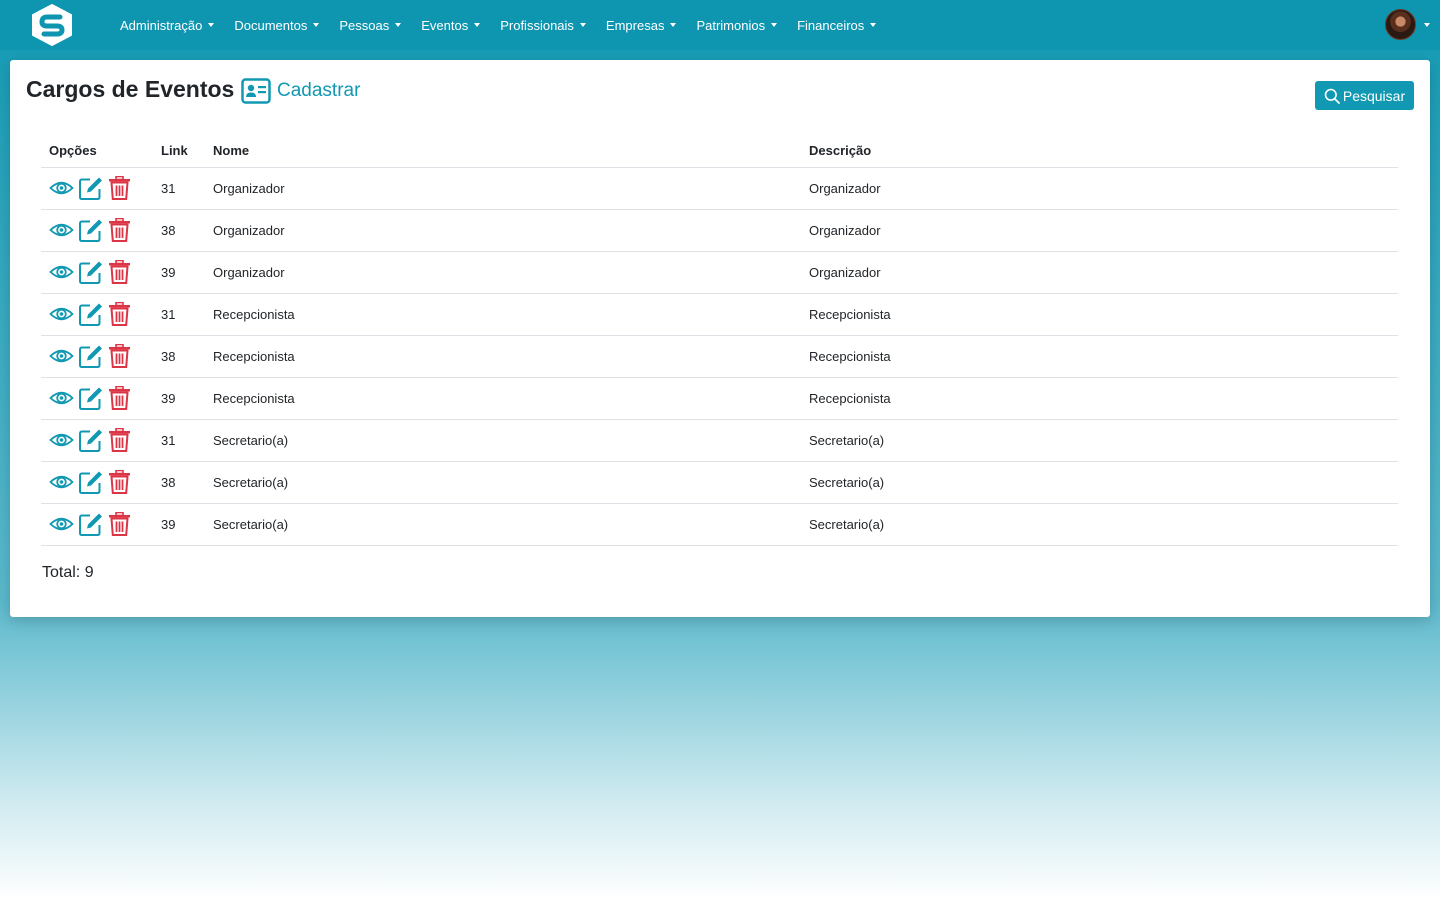 The image size is (1440, 900). What do you see at coordinates (1099, 151) in the screenshot?
I see `header-description: Descrição` at bounding box center [1099, 151].